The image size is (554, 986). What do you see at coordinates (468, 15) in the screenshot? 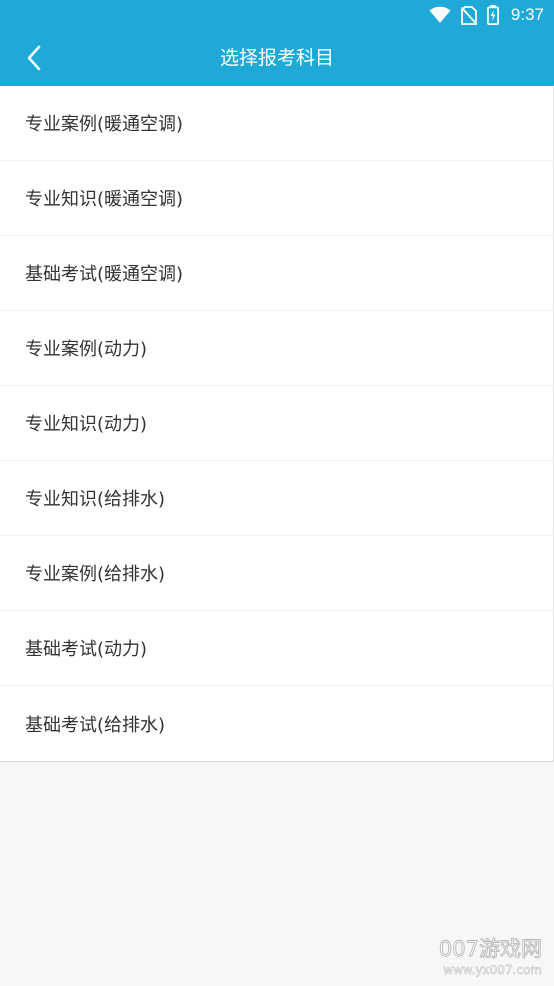
I see `no-sim-icon` at bounding box center [468, 15].